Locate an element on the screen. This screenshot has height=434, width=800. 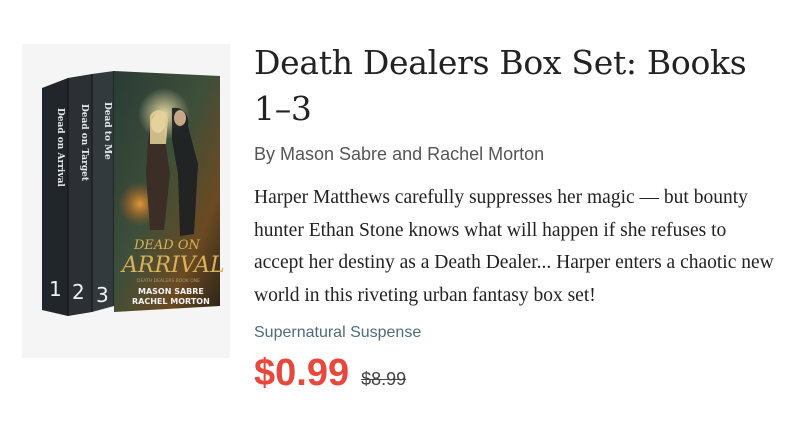
spine-title-3: Dead to Me is located at coordinates (107, 131).